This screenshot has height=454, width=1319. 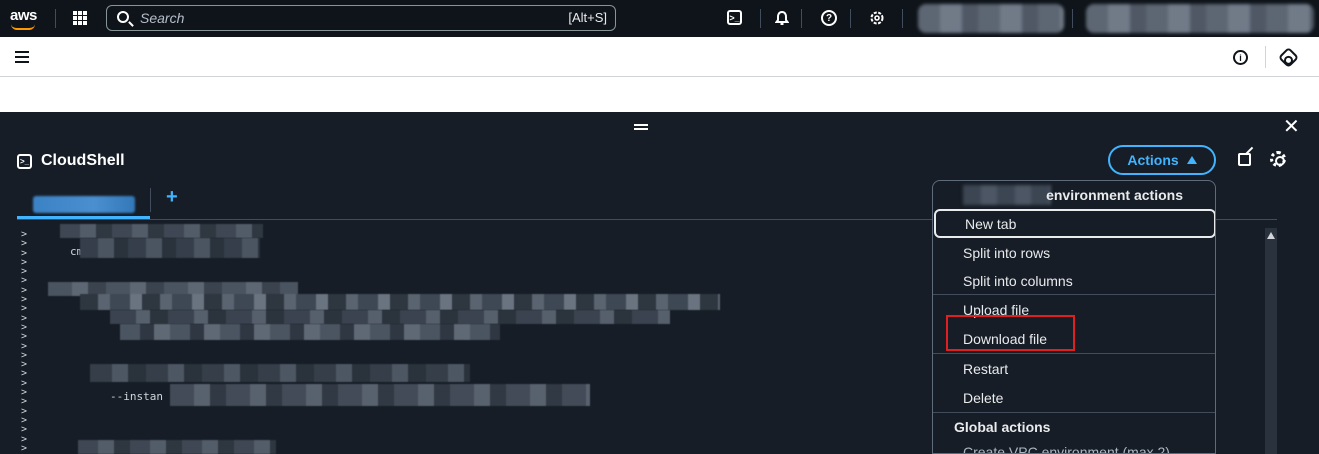 What do you see at coordinates (123, 17) in the screenshot?
I see `search-icon` at bounding box center [123, 17].